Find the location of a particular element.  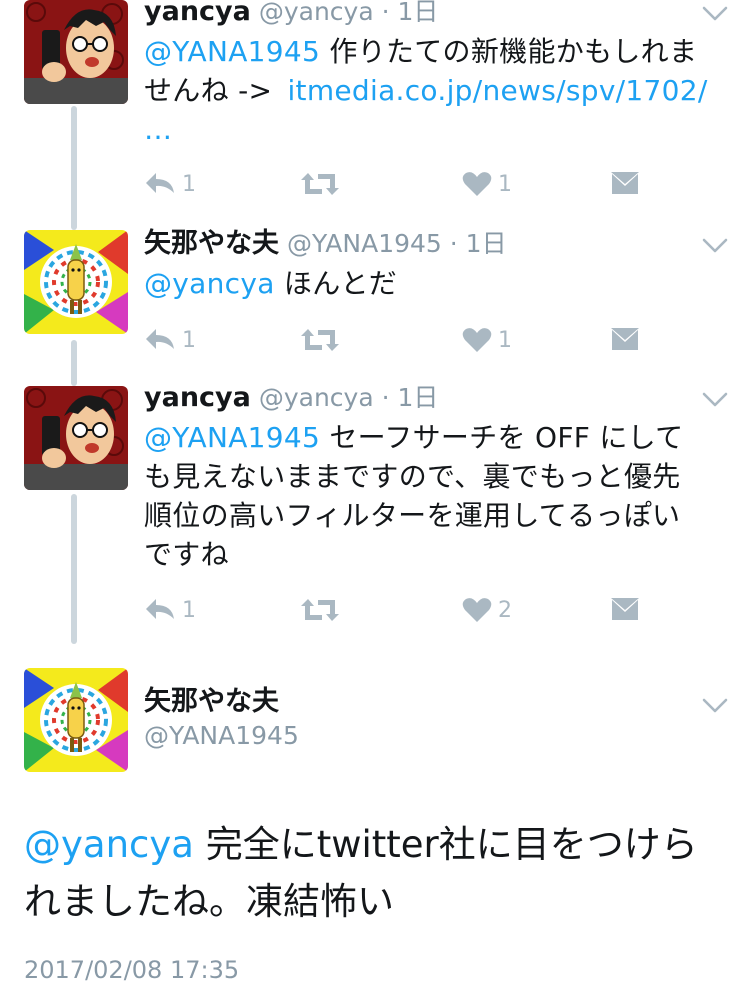

tweet-text-line: ほんとだ is located at coordinates (336, 283).